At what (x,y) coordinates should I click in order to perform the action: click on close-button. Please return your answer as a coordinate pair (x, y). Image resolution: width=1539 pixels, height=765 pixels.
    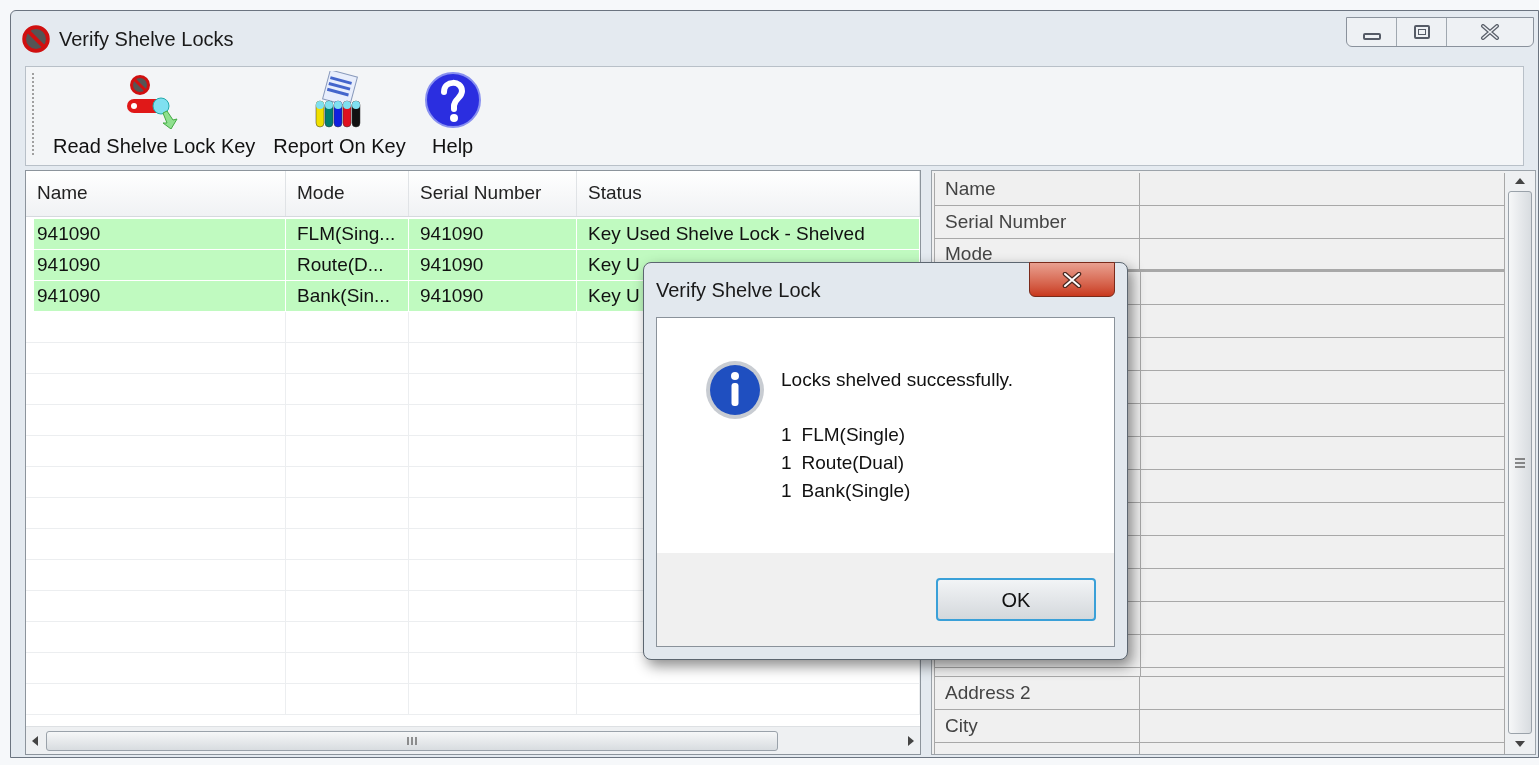
    Looking at the image, I should click on (1072, 279).